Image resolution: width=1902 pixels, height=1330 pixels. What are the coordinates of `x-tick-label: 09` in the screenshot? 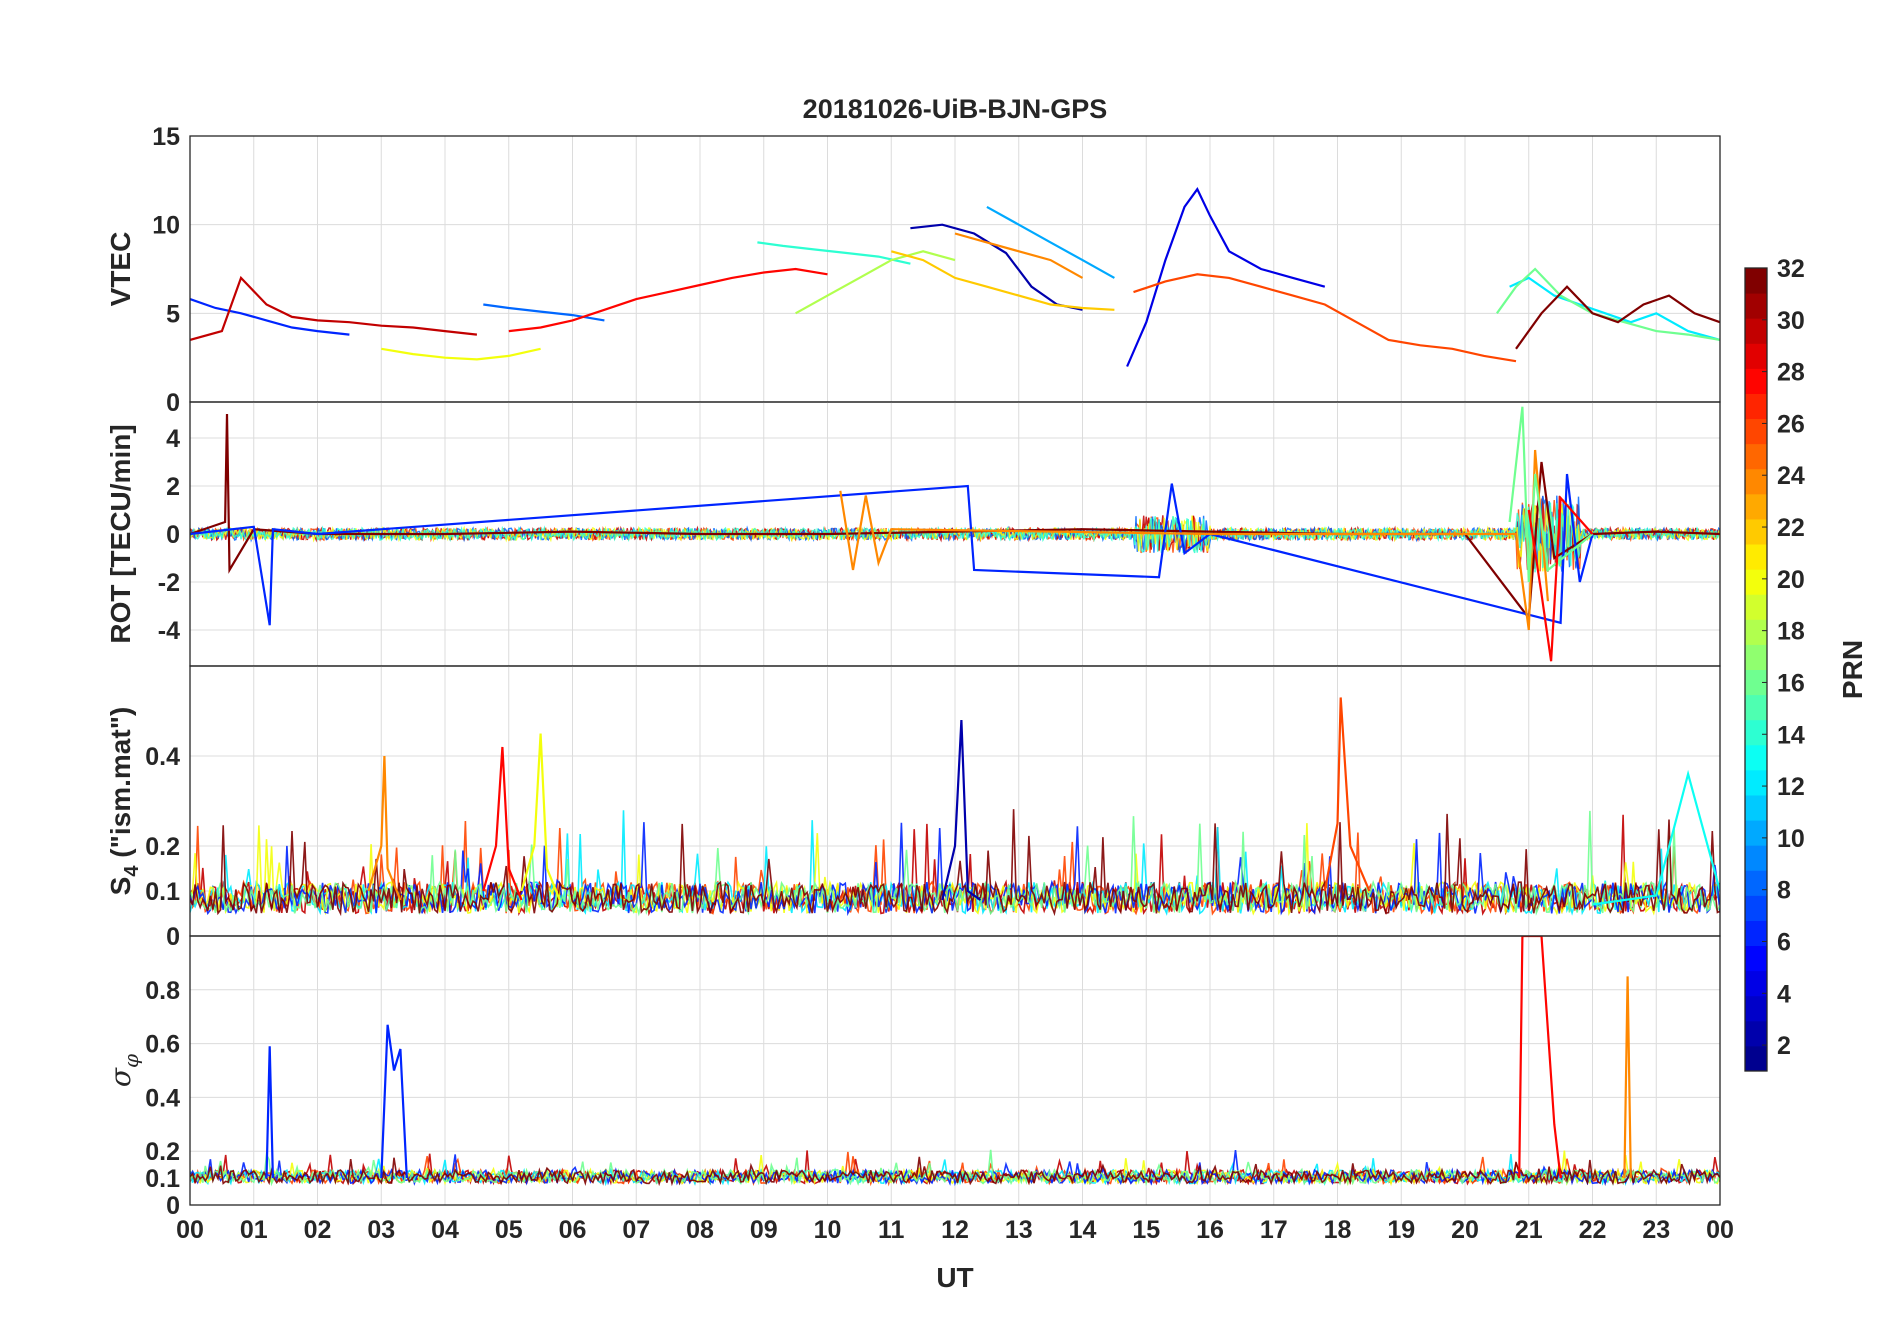 It's located at (764, 1230).